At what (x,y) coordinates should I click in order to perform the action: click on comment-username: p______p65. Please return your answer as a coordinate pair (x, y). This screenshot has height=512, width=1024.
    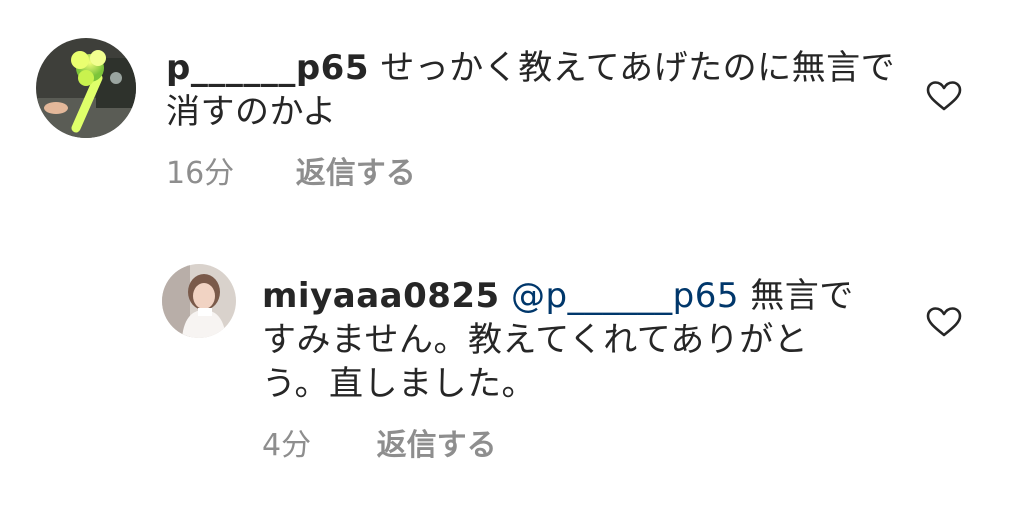
    Looking at the image, I should click on (267, 68).